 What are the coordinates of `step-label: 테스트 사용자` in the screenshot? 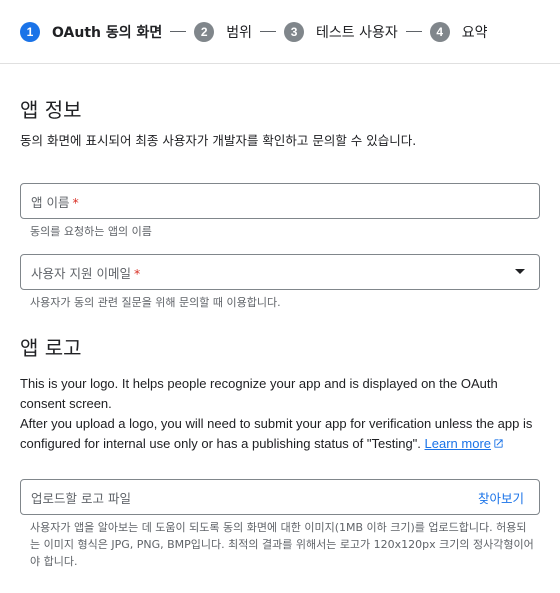 It's located at (357, 32).